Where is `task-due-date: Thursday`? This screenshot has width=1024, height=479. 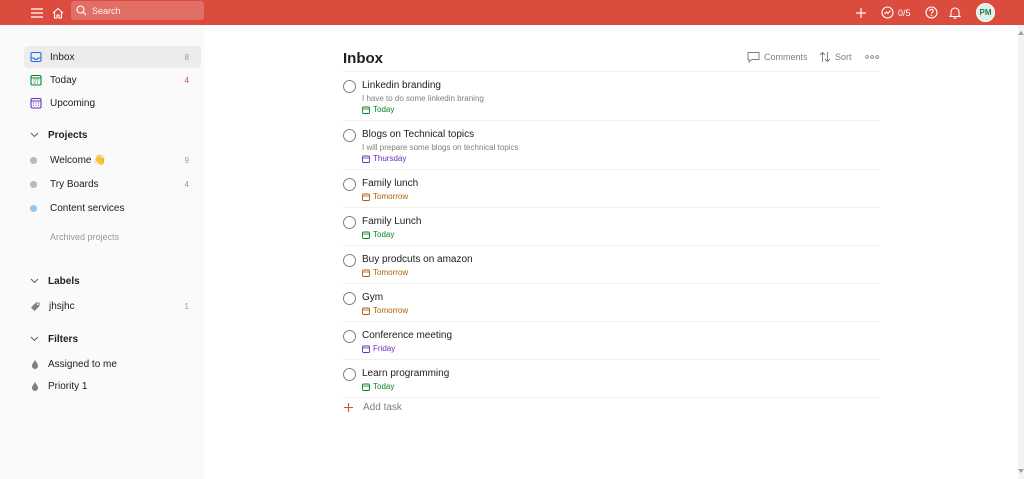 task-due-date: Thursday is located at coordinates (384, 158).